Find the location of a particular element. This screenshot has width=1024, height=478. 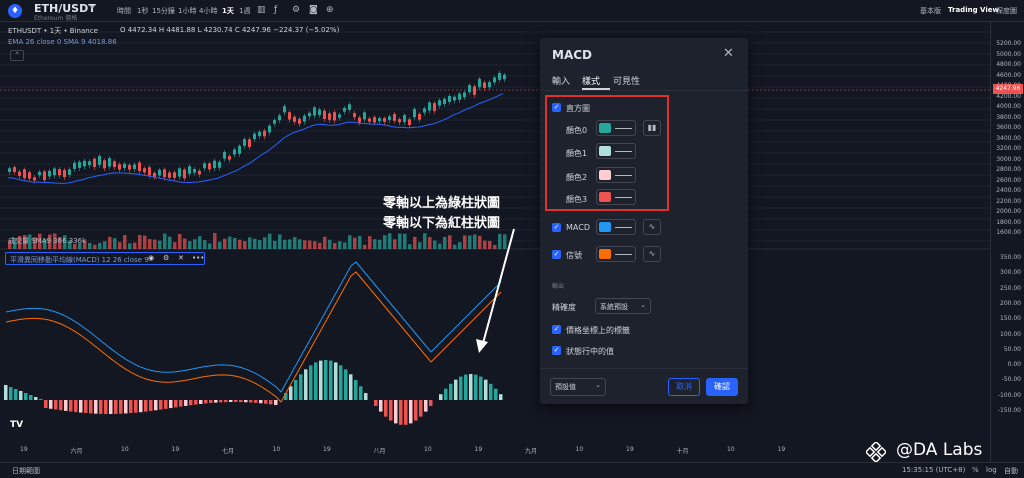

signal-color-picker is located at coordinates (616, 254).